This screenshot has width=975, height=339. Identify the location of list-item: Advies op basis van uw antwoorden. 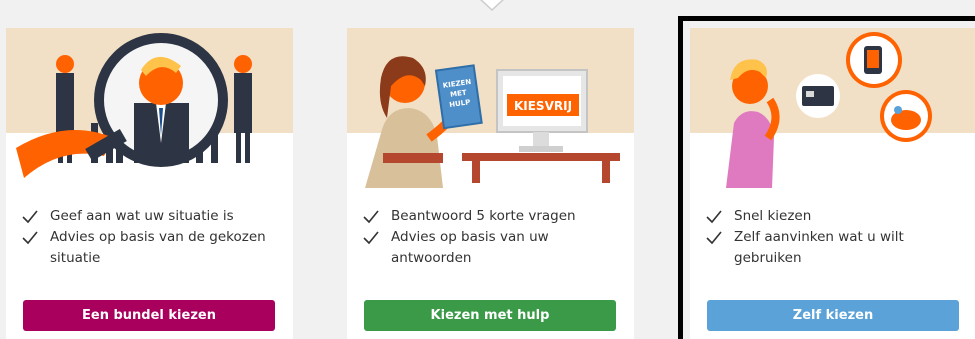
(491, 248).